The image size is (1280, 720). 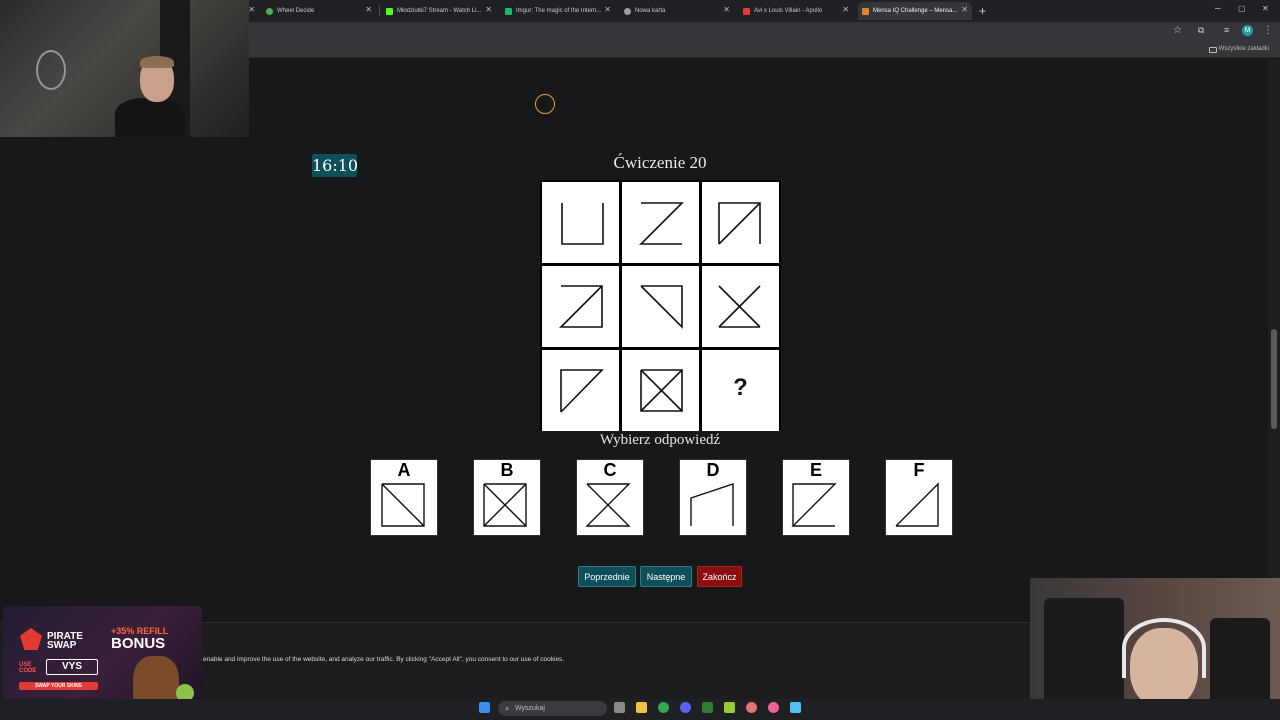 What do you see at coordinates (685, 707) in the screenshot?
I see `discord-icon` at bounding box center [685, 707].